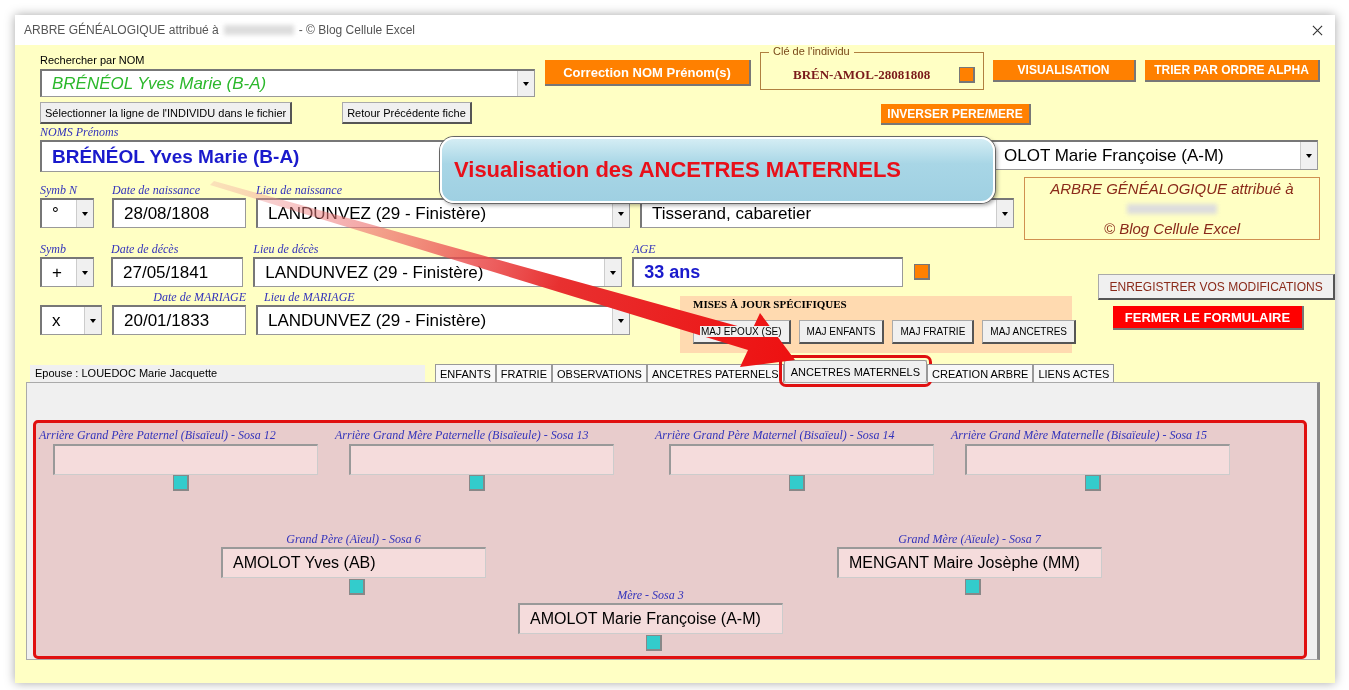 The width and height of the screenshot is (1349, 690). What do you see at coordinates (650, 595) in the screenshot?
I see `ancestor-label: Mère - Sosa 3` at bounding box center [650, 595].